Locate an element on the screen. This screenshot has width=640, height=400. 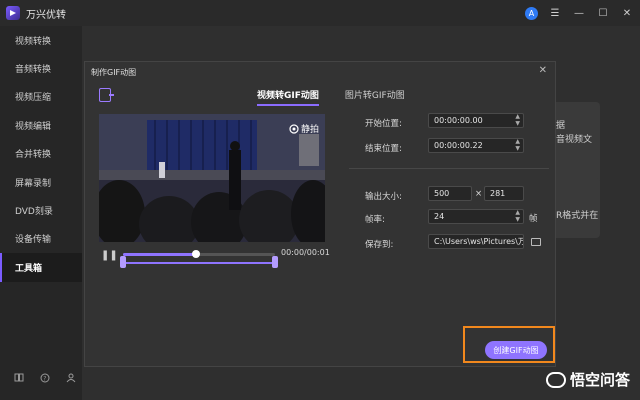
seek-bar is located at coordinates (199, 254).